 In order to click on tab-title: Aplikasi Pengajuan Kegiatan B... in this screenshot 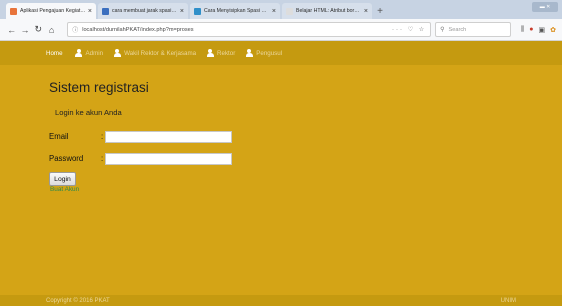, I will do `click(53, 11)`.